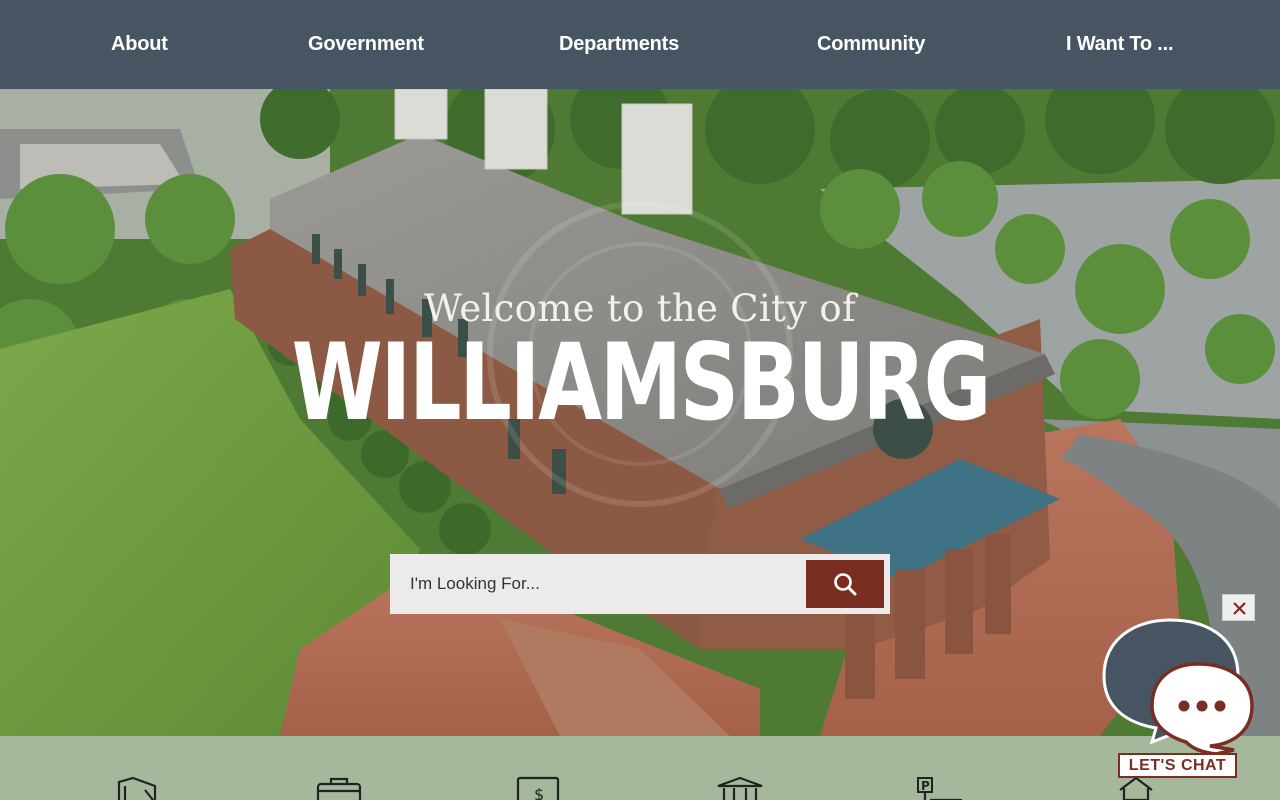 This screenshot has width=1280, height=800. I want to click on chat-bubbles-icon, so click(1178, 687).